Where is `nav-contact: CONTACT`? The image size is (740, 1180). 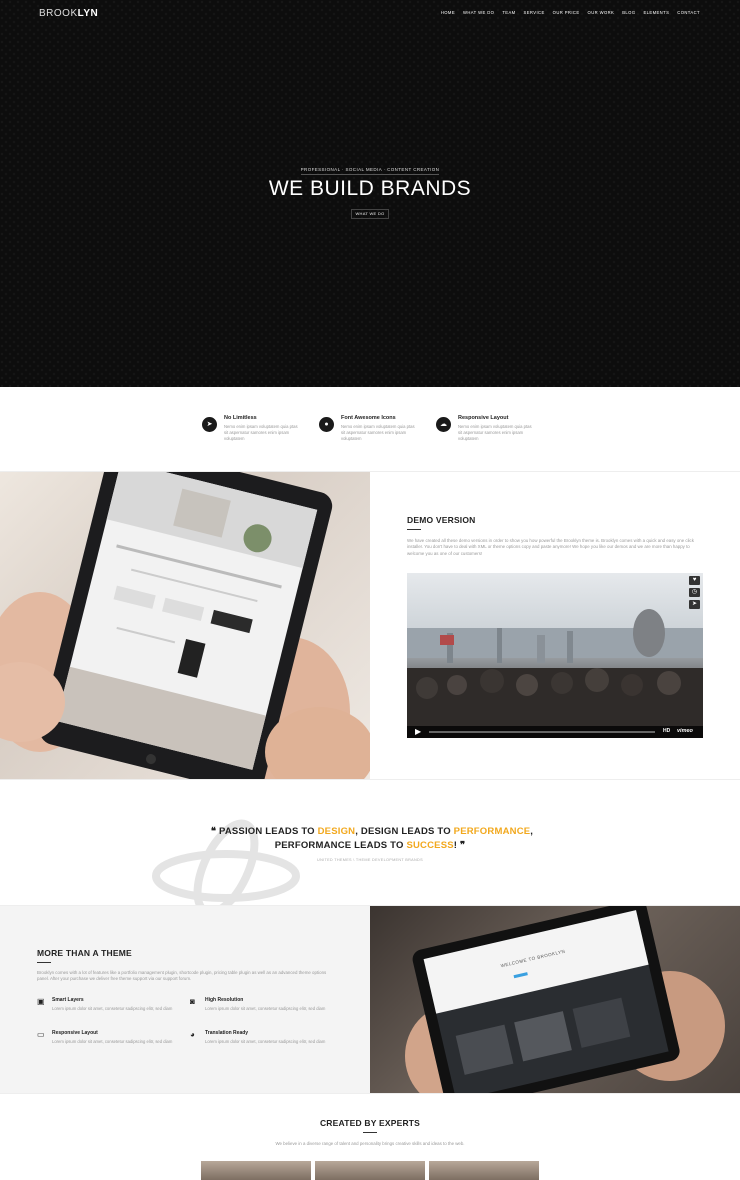 nav-contact: CONTACT is located at coordinates (688, 12).